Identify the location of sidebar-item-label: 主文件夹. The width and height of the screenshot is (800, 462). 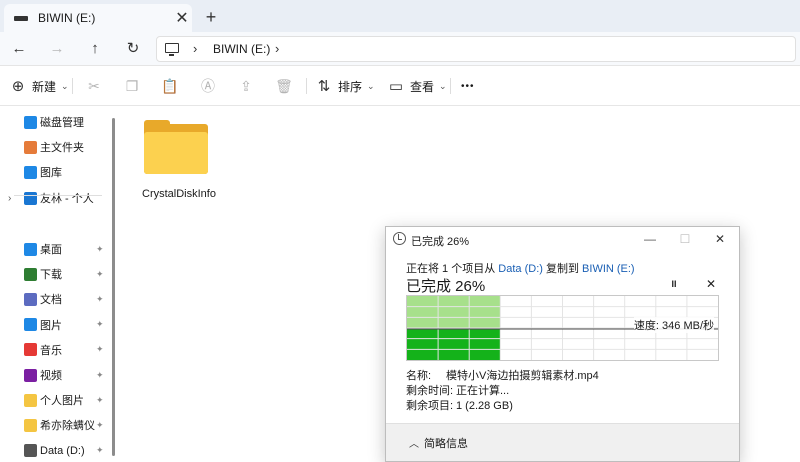
(62, 148).